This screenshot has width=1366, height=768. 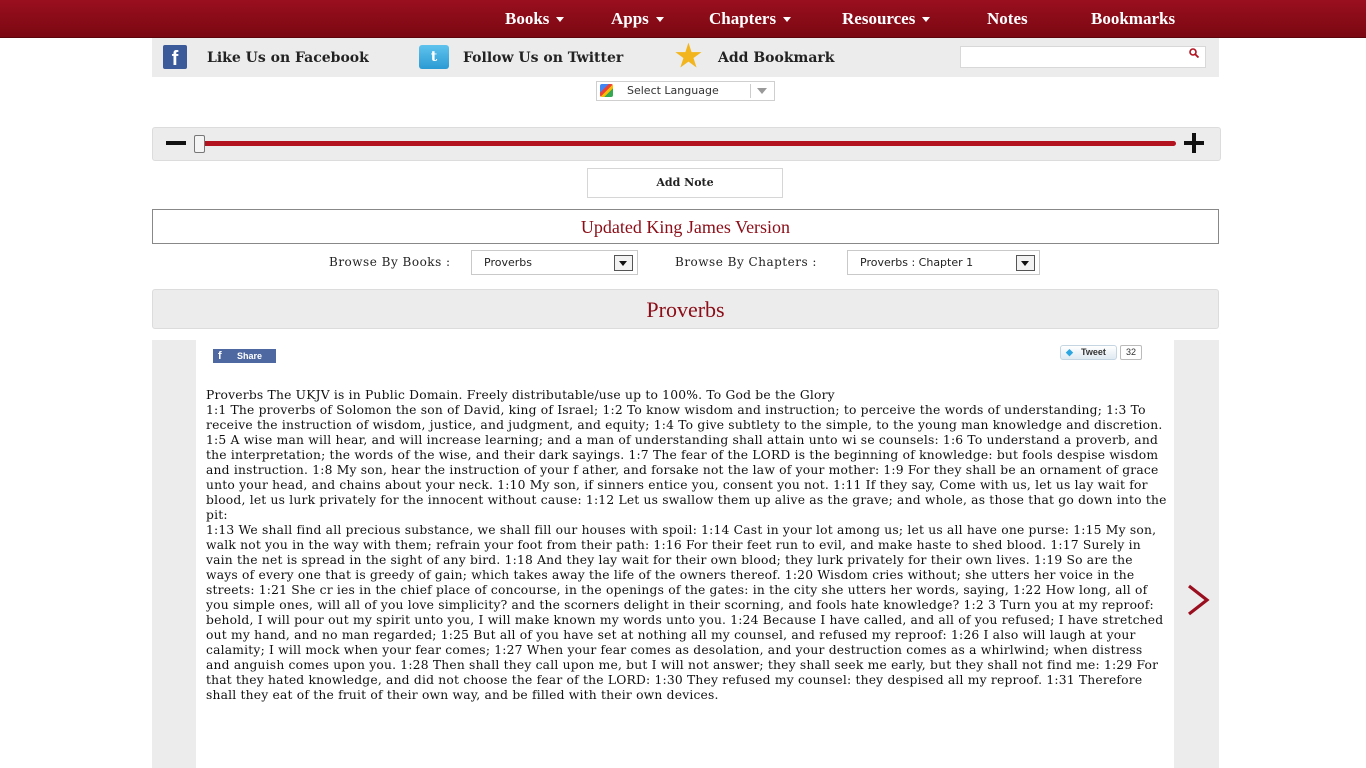 I want to click on nav-resources: Resources, so click(x=886, y=18).